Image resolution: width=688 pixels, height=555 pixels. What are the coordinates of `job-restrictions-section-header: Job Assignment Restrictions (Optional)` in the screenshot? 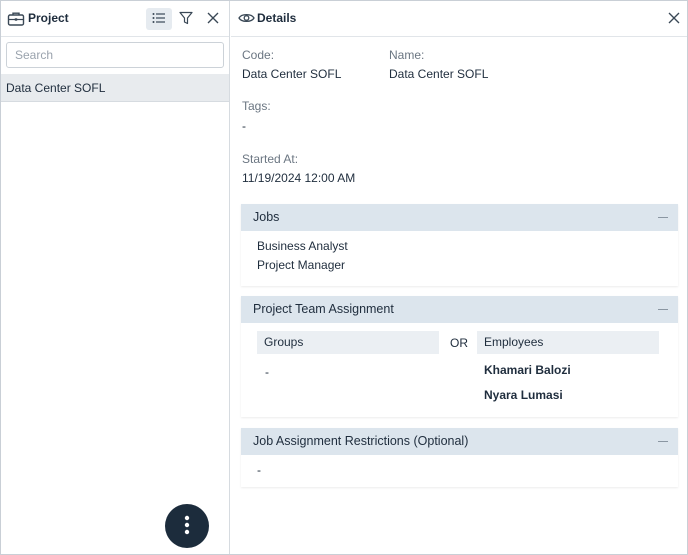 It's located at (459, 441).